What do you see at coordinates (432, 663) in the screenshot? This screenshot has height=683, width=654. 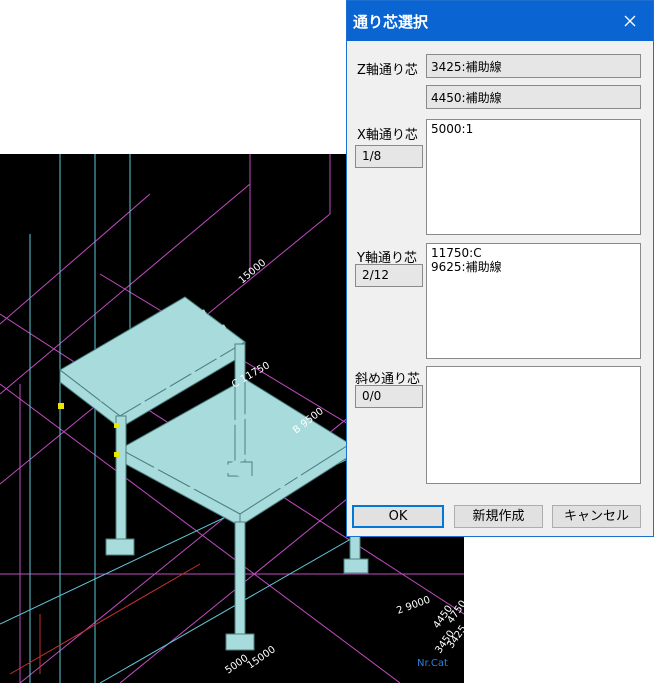 I see `watermark-text: Nr.Cat` at bounding box center [432, 663].